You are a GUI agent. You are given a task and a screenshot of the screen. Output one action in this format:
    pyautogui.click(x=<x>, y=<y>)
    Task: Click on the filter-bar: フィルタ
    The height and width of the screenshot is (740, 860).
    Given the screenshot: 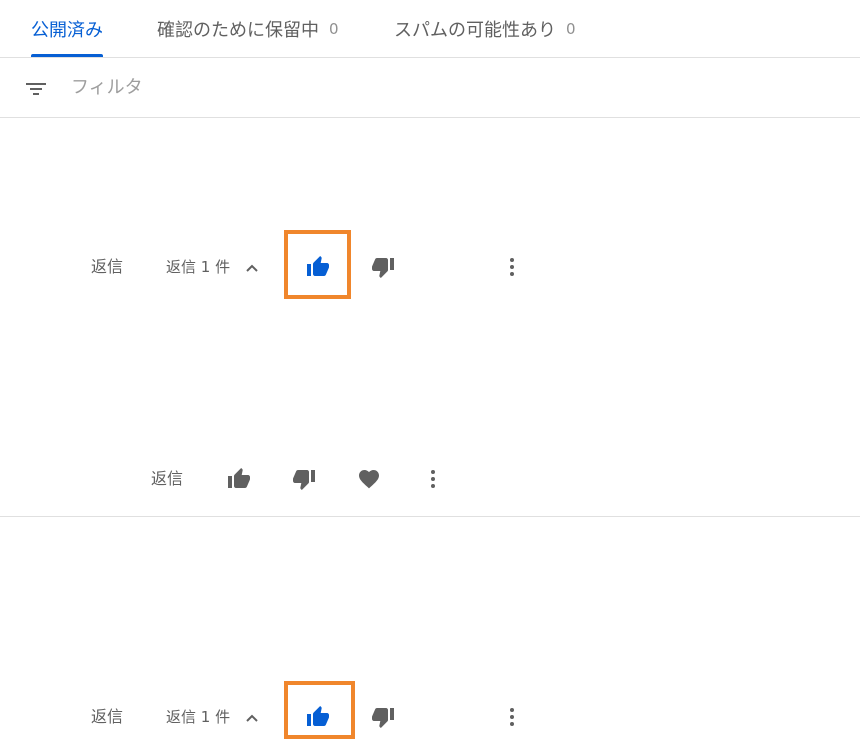 What is the action you would take?
    pyautogui.click(x=430, y=88)
    